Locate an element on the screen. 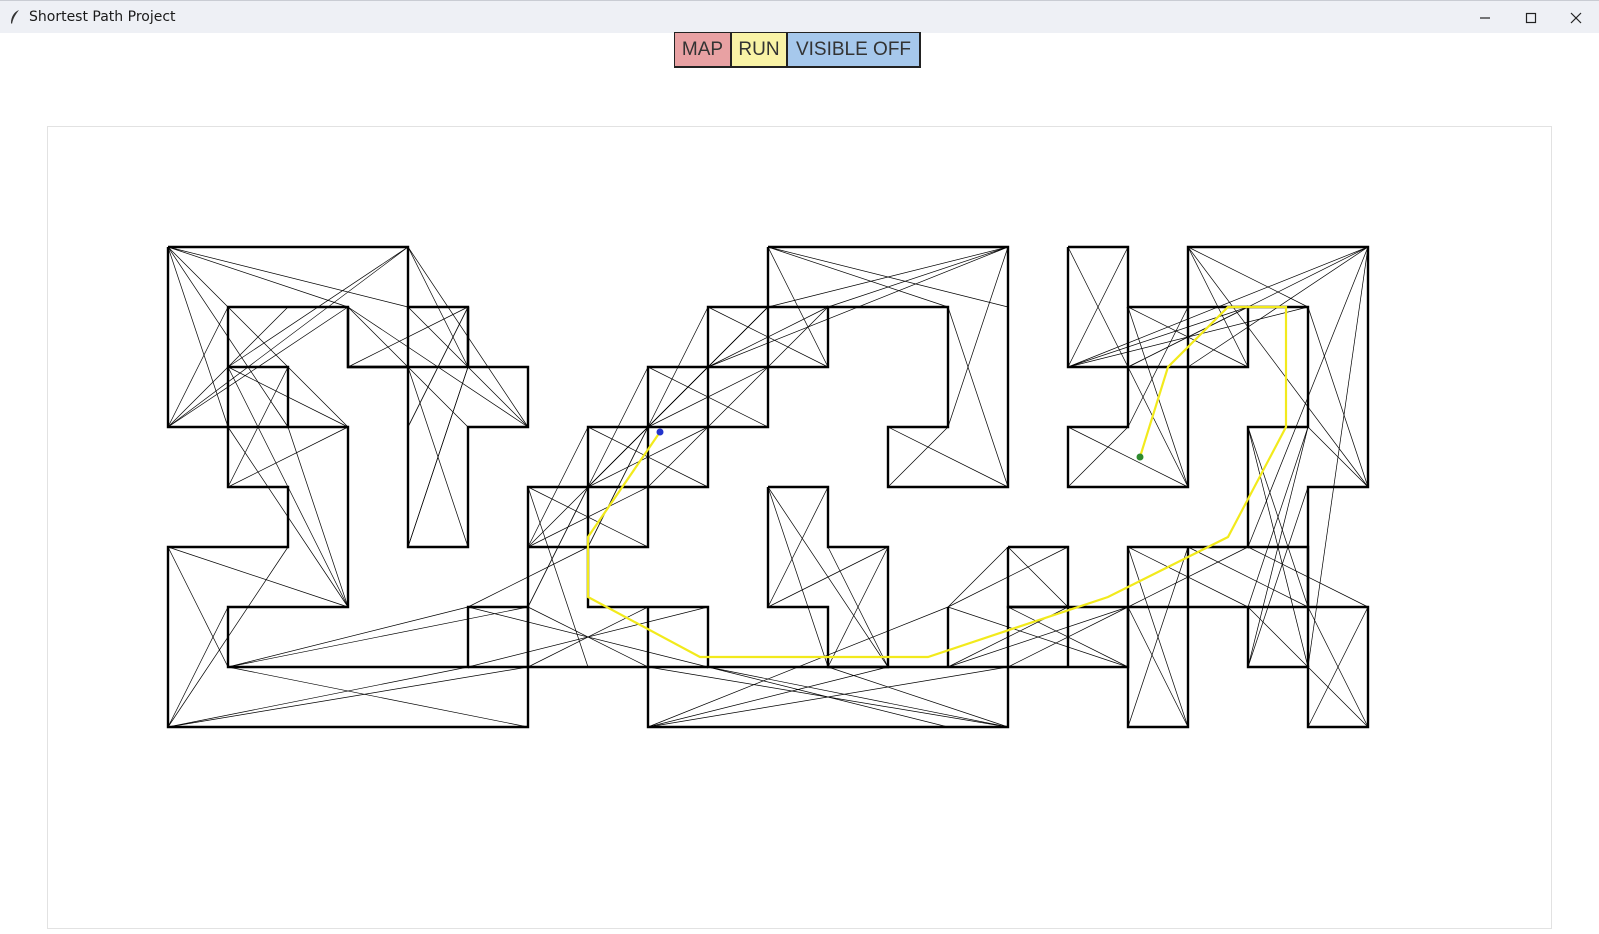 The image size is (1599, 934). close-icon is located at coordinates (1576, 17).